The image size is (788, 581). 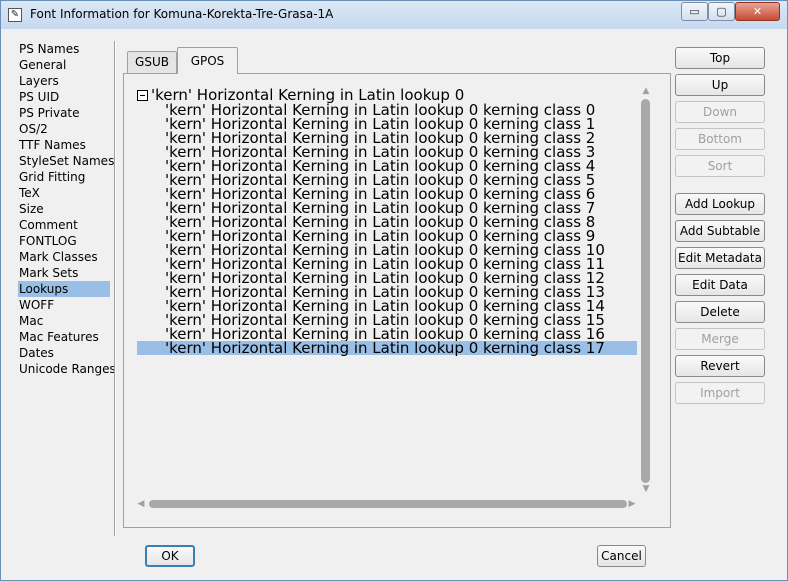 I want to click on import-button: Import, so click(x=720, y=393).